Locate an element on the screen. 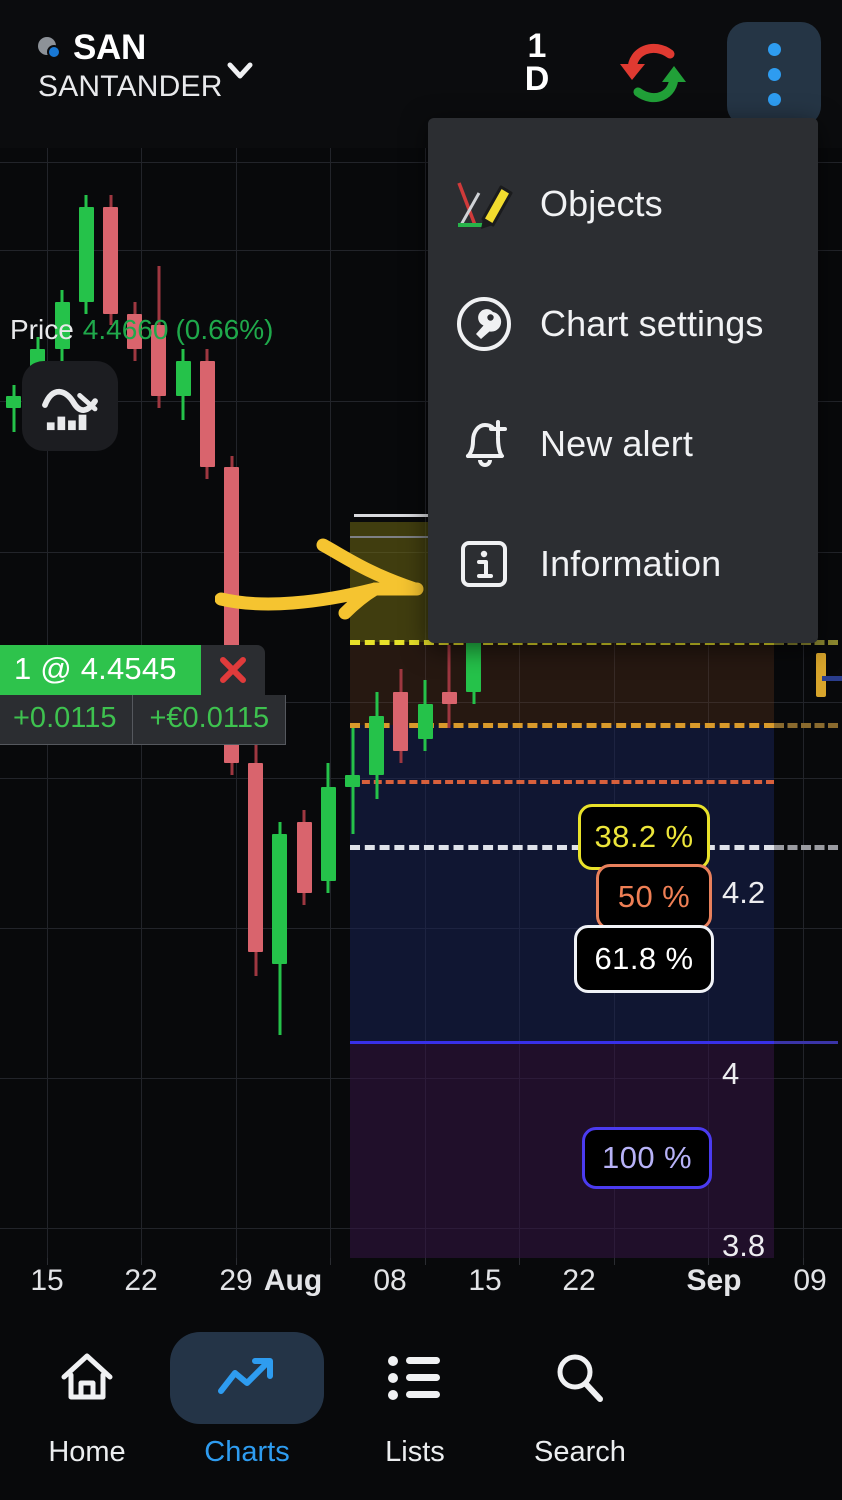  y-axis-tick-4-2: 4.2 is located at coordinates (744, 892).